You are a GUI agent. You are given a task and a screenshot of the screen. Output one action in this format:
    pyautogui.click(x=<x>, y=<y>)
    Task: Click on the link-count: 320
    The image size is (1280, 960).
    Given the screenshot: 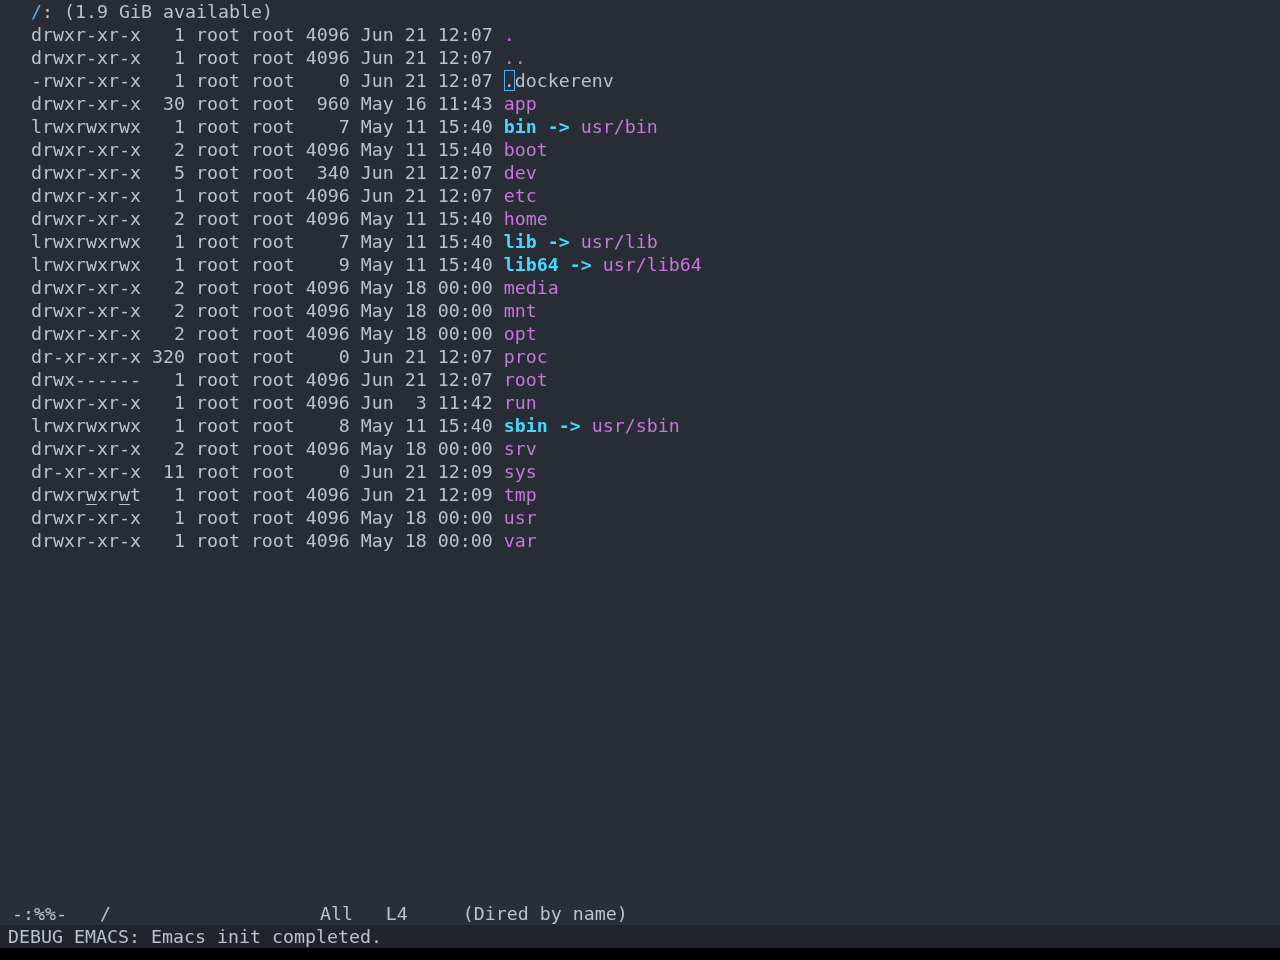 What is the action you would take?
    pyautogui.click(x=168, y=356)
    